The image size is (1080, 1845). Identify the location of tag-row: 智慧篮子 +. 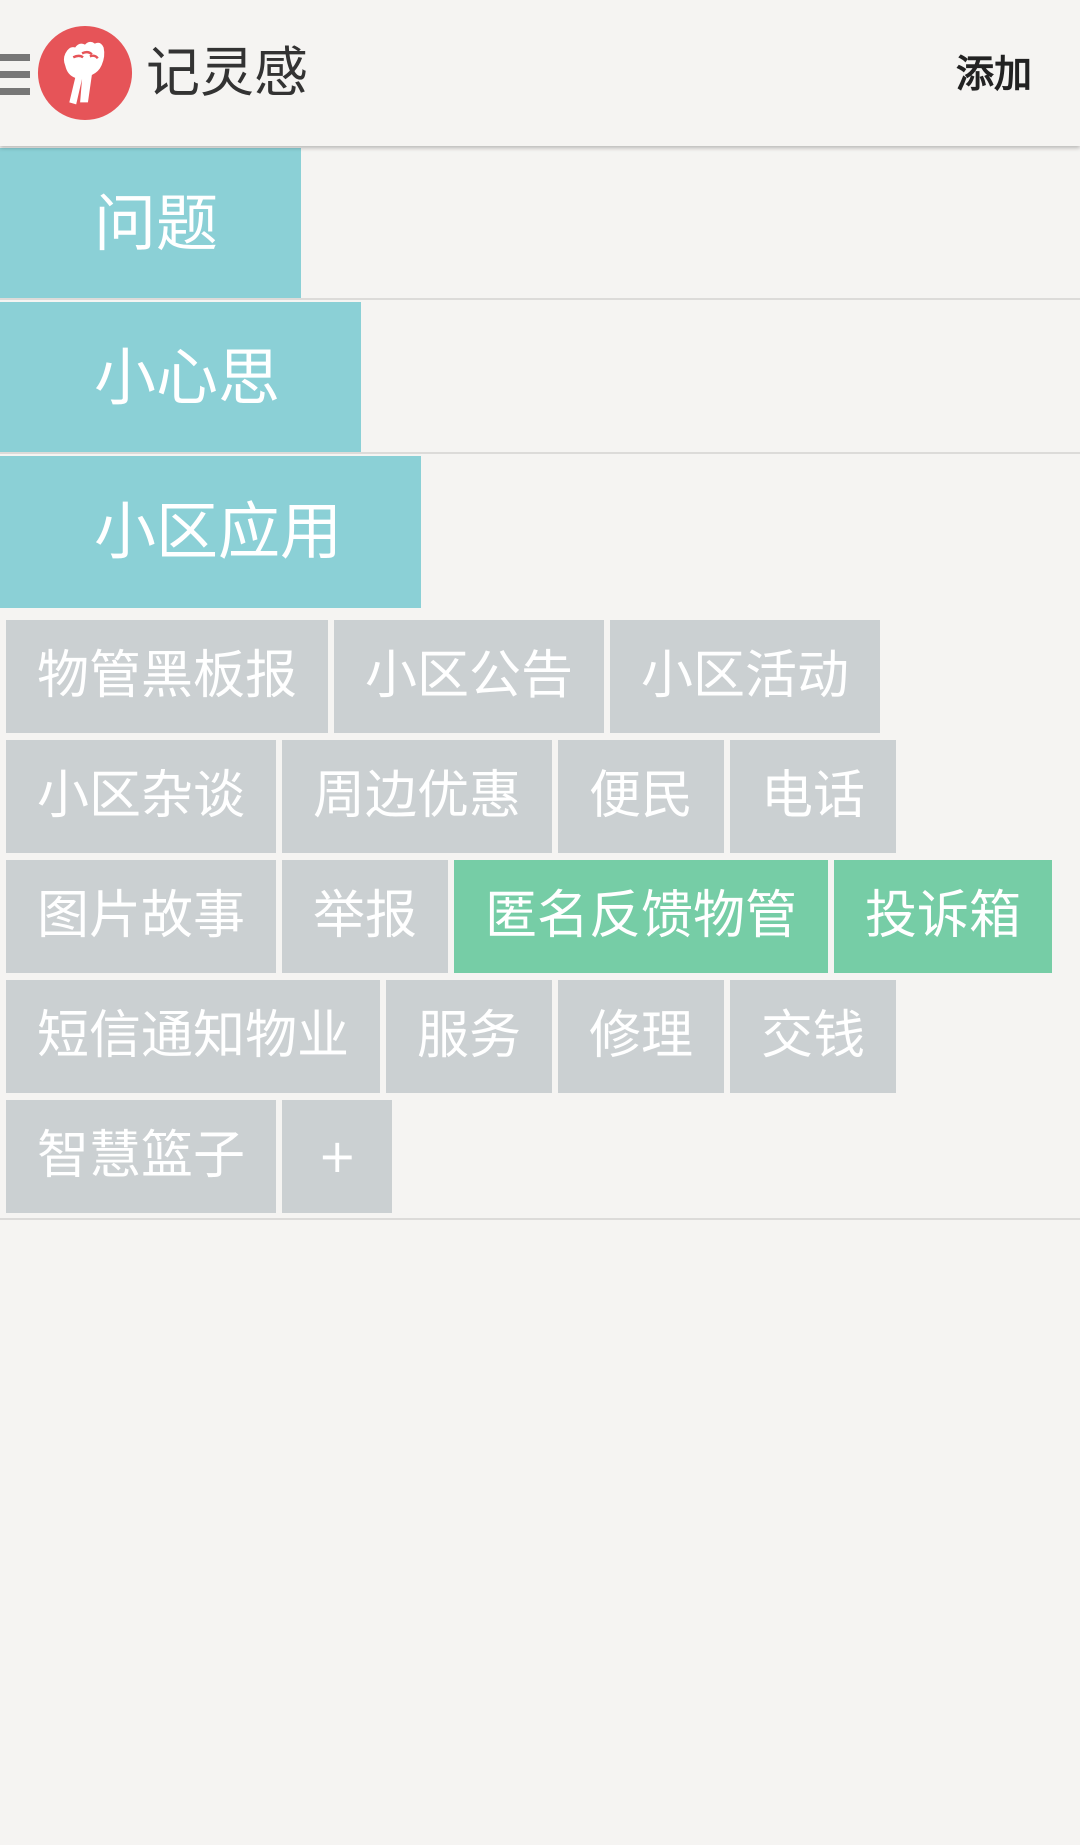
(202, 1156).